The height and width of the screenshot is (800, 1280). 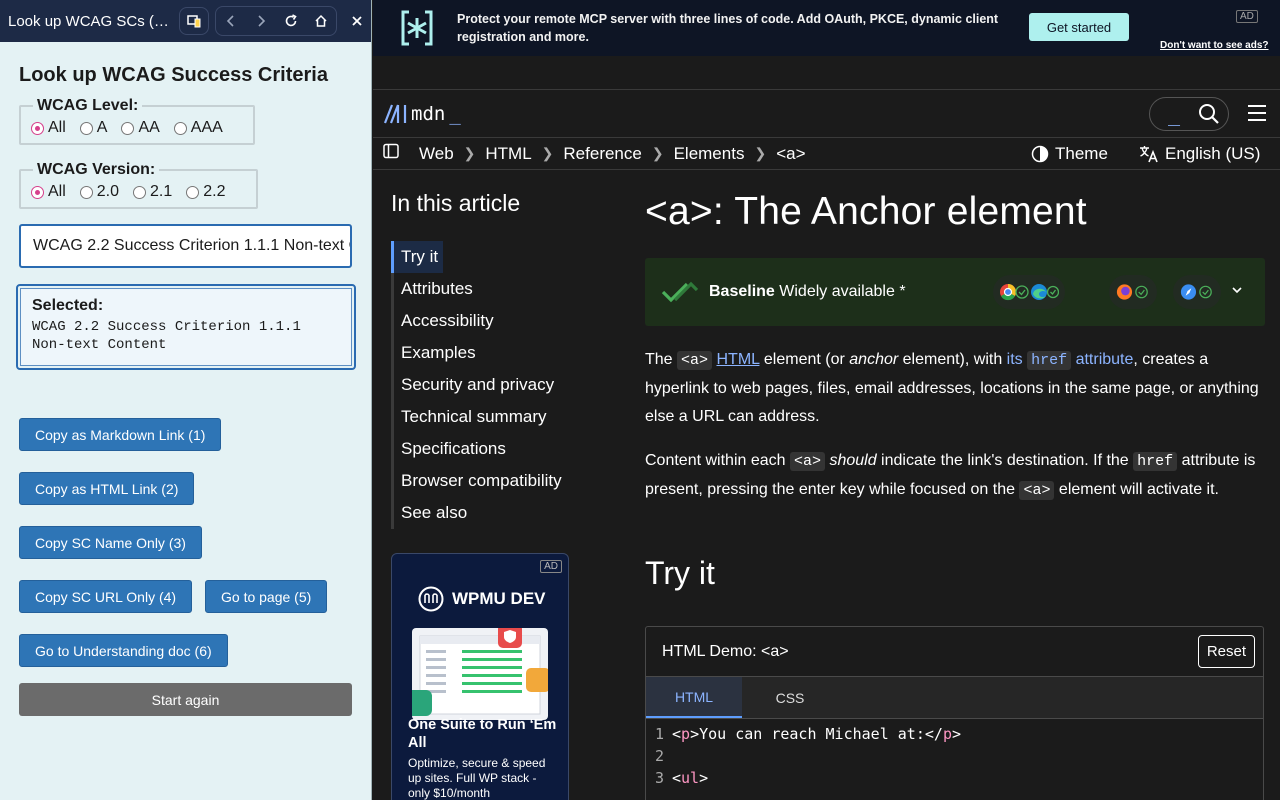 I want to click on tab-html: HTML, so click(x=694, y=697).